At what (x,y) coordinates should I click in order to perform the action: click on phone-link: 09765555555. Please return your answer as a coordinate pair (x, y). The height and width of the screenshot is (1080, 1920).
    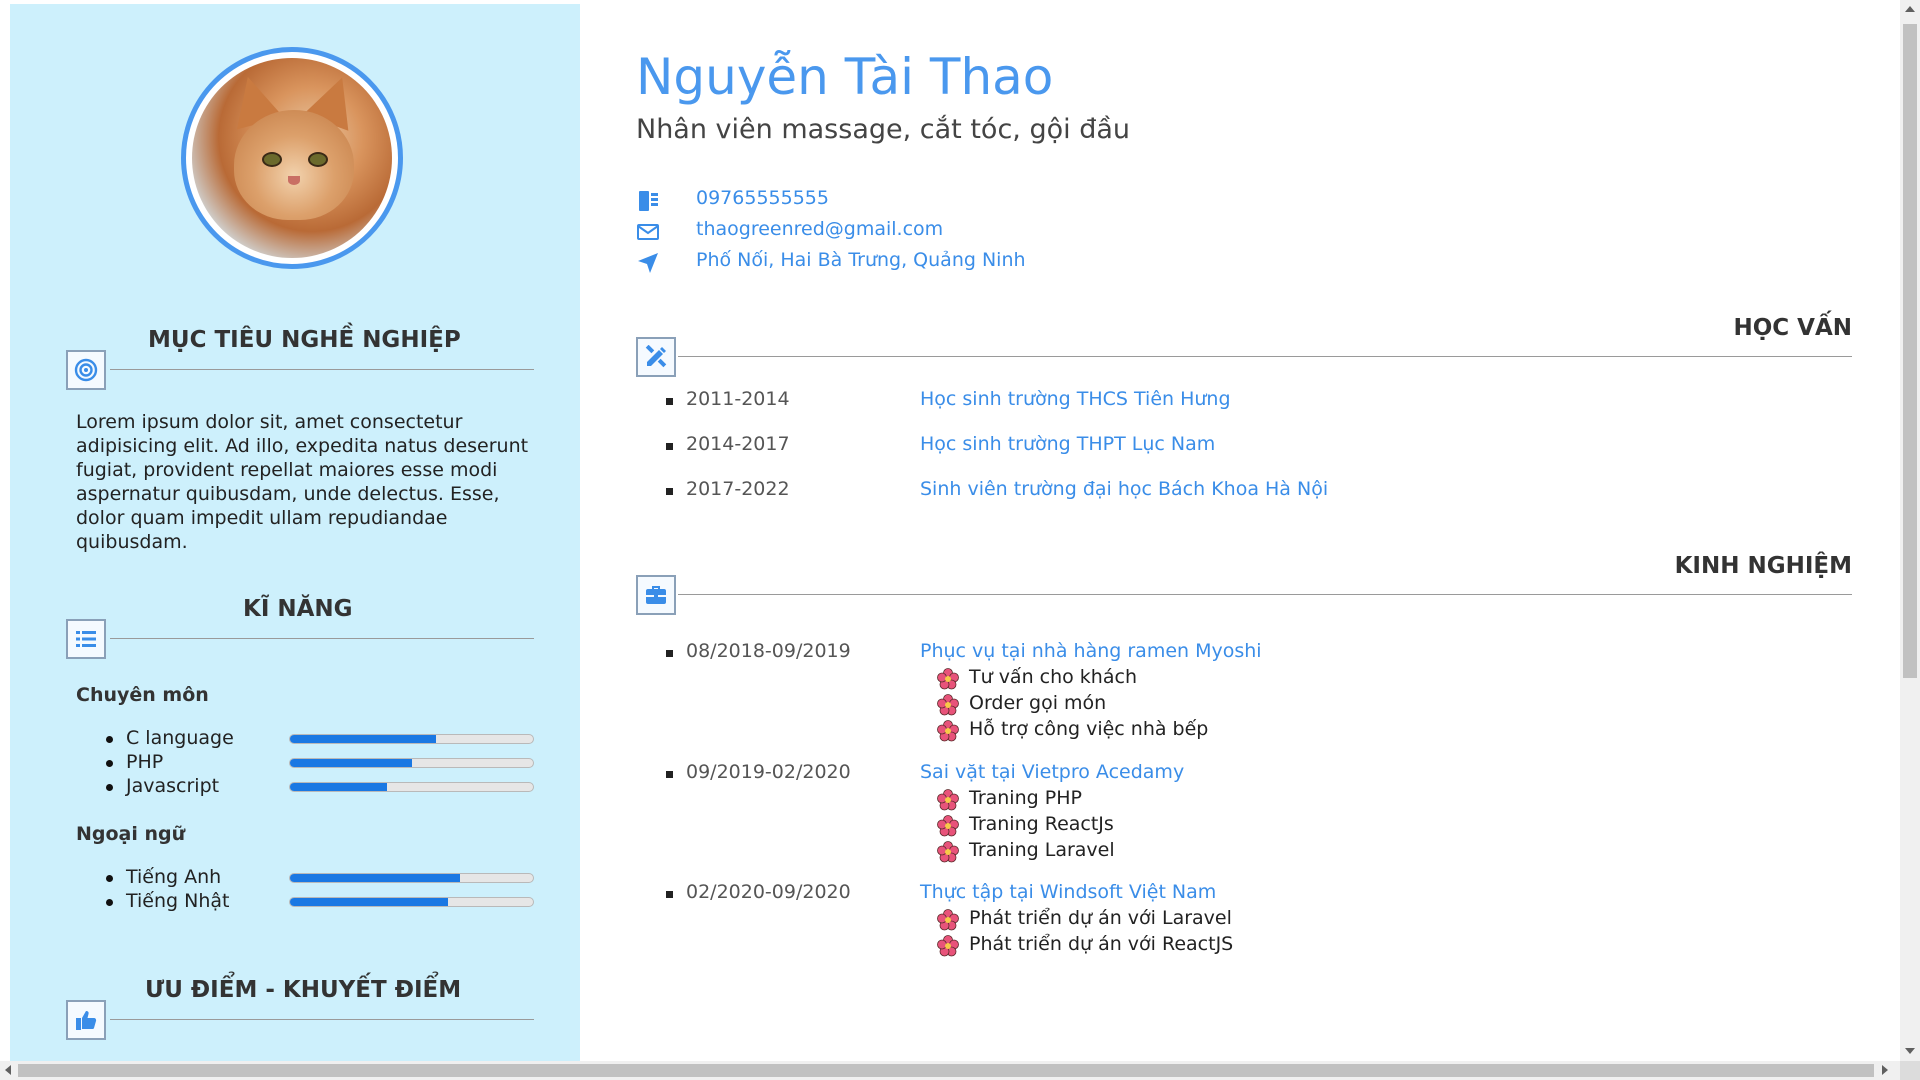
    Looking at the image, I should click on (762, 198).